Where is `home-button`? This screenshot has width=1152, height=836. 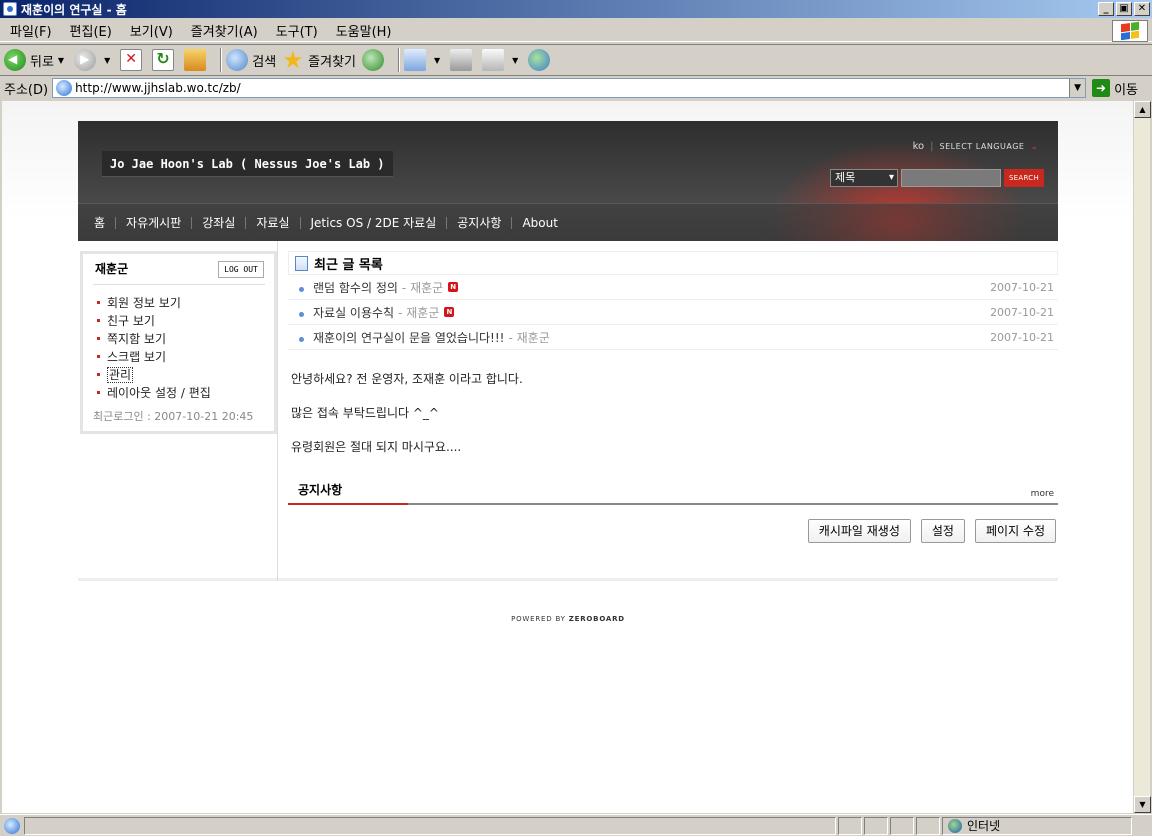
home-button is located at coordinates (197, 60).